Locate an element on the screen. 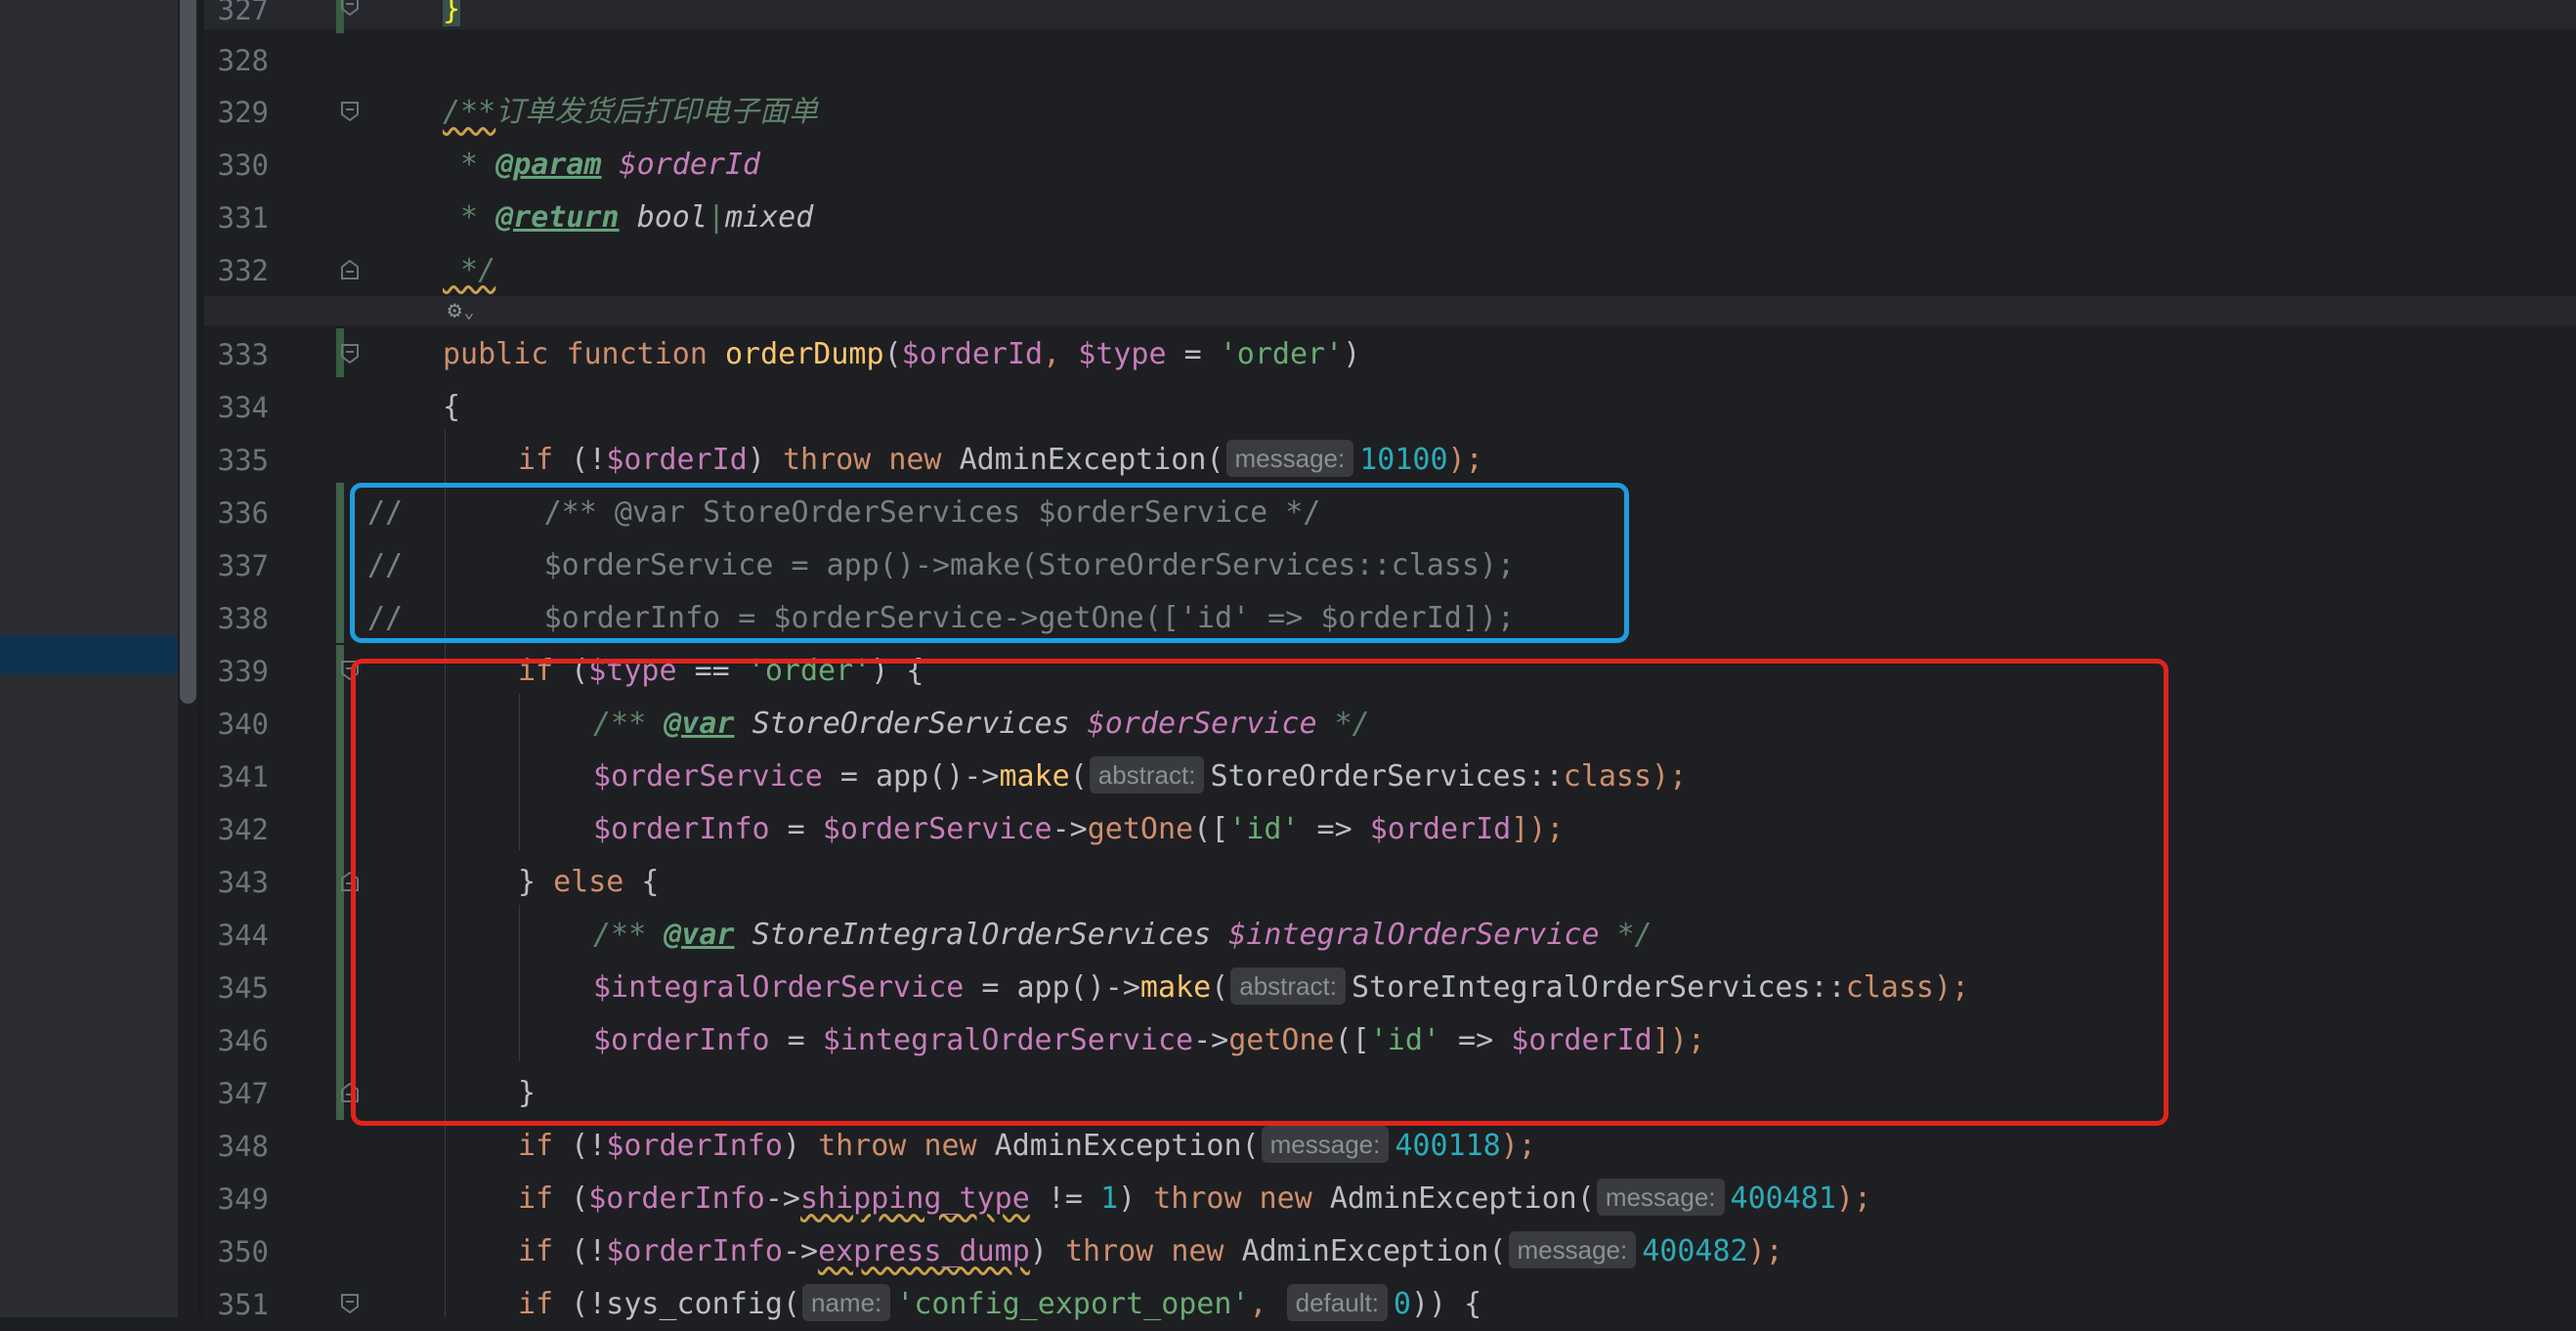 The height and width of the screenshot is (1331, 2576). line-number: 333 is located at coordinates (243, 355).